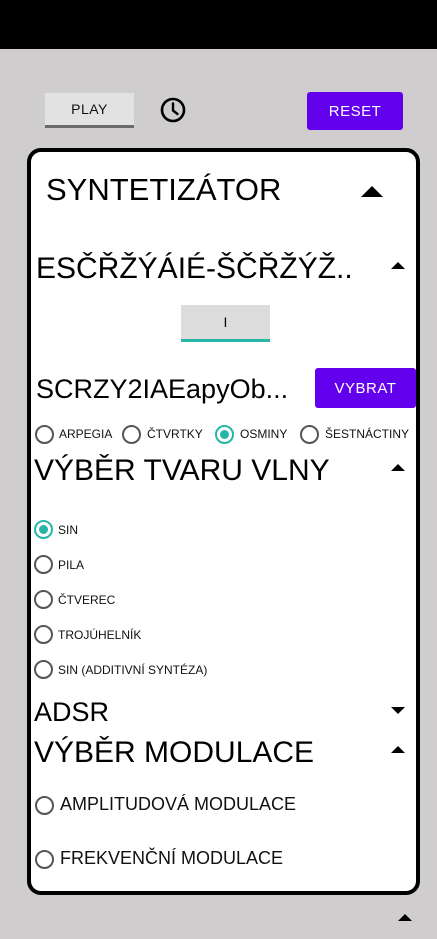 The width and height of the screenshot is (437, 939). I want to click on radio-label-wave-ctverec: ČTVEREC, so click(87, 600).